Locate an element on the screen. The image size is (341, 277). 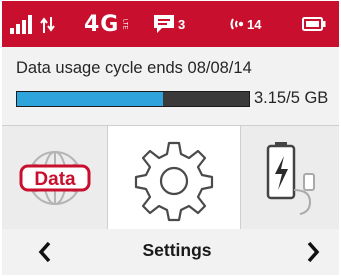
chevron-right-icon is located at coordinates (313, 252).